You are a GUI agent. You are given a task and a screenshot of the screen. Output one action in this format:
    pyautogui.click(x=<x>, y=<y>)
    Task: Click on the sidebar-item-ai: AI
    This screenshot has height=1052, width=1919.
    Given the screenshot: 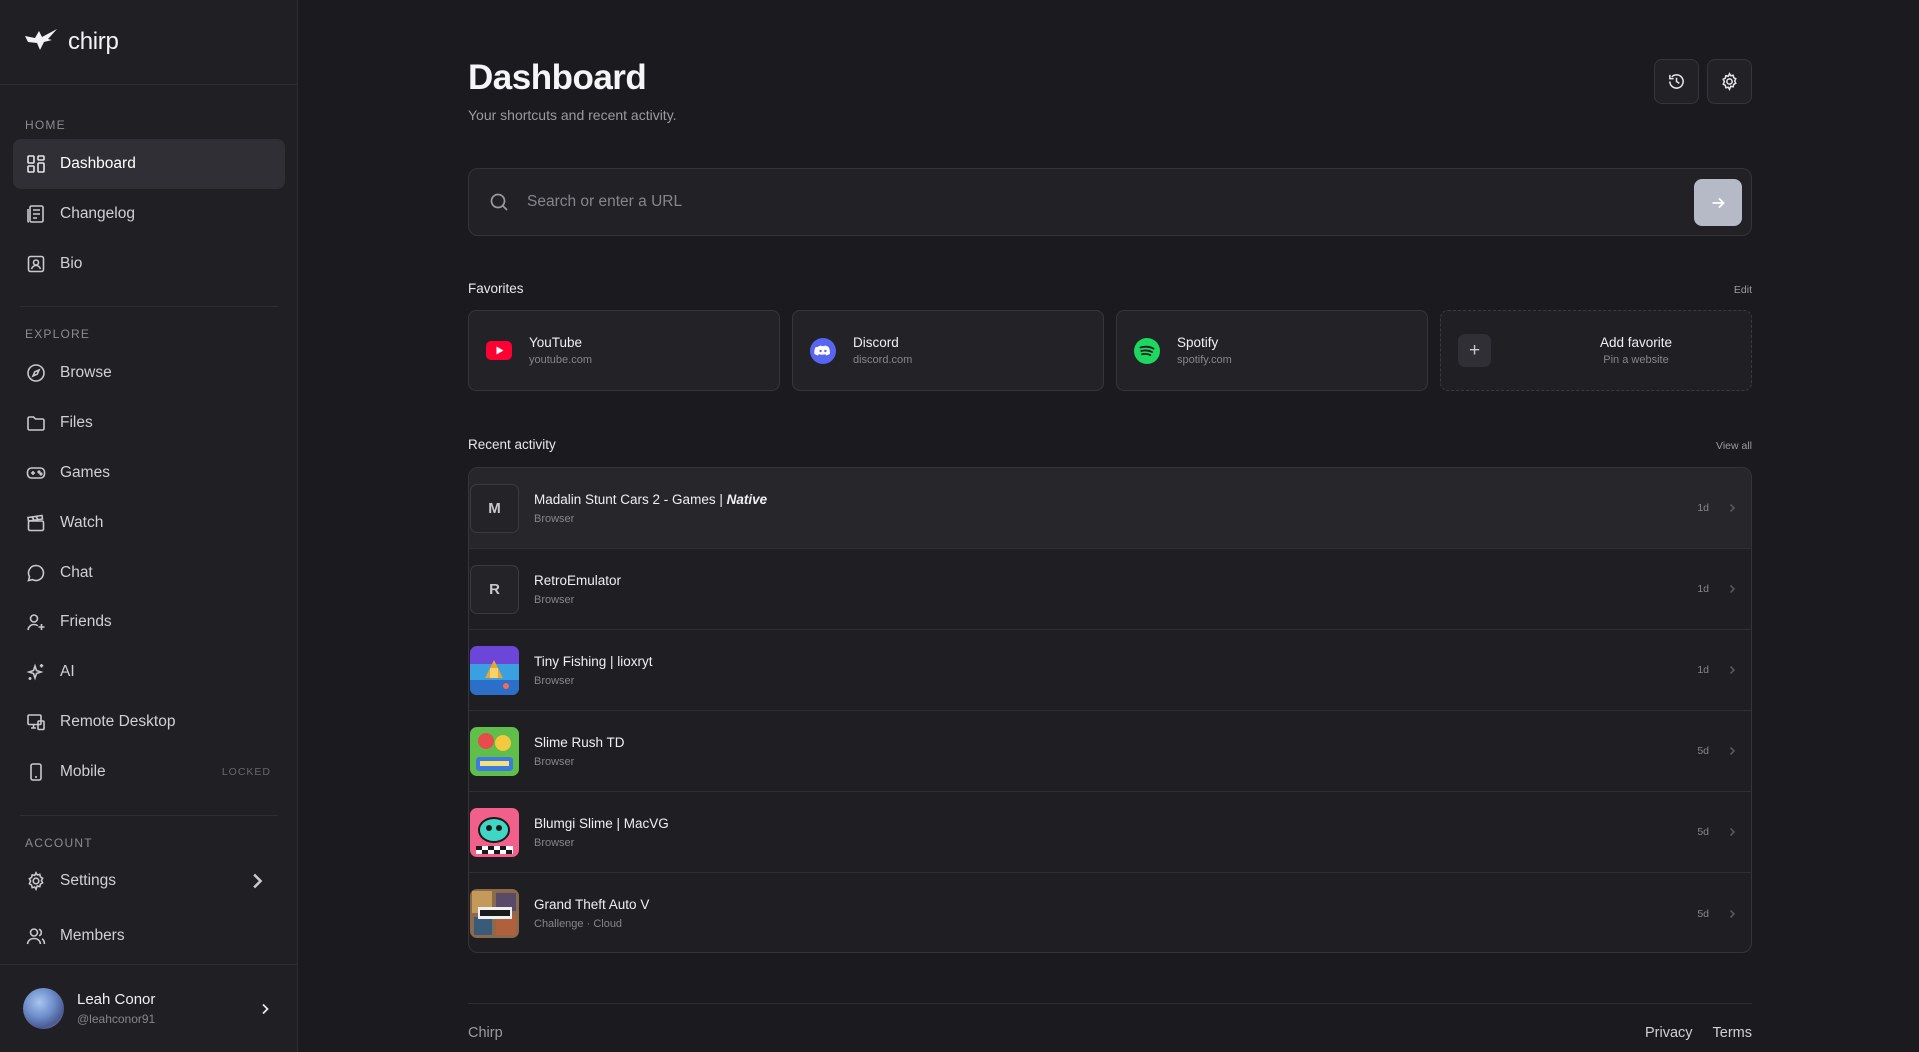 What is the action you would take?
    pyautogui.click(x=149, y=672)
    